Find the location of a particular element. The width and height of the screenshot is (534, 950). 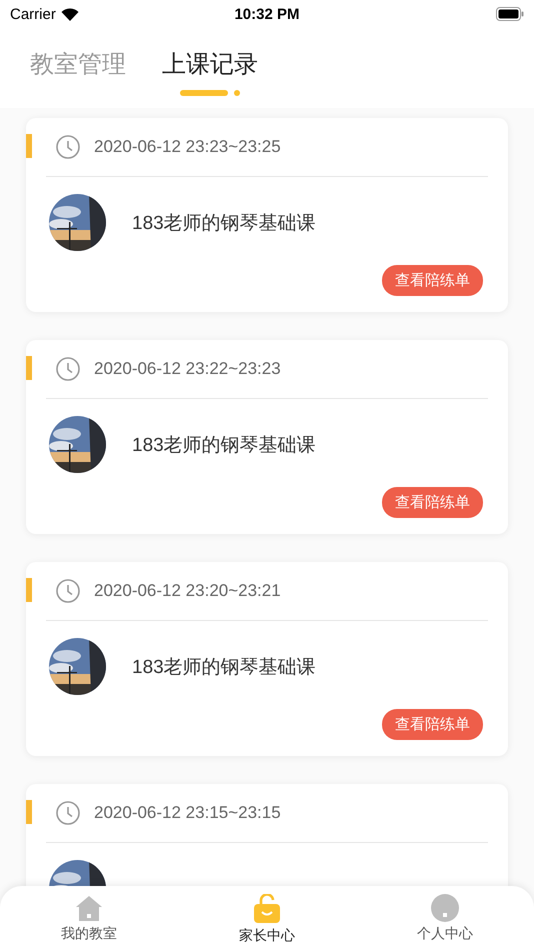

record-time: 2020-06-12 23:15~23:15 is located at coordinates (187, 813).